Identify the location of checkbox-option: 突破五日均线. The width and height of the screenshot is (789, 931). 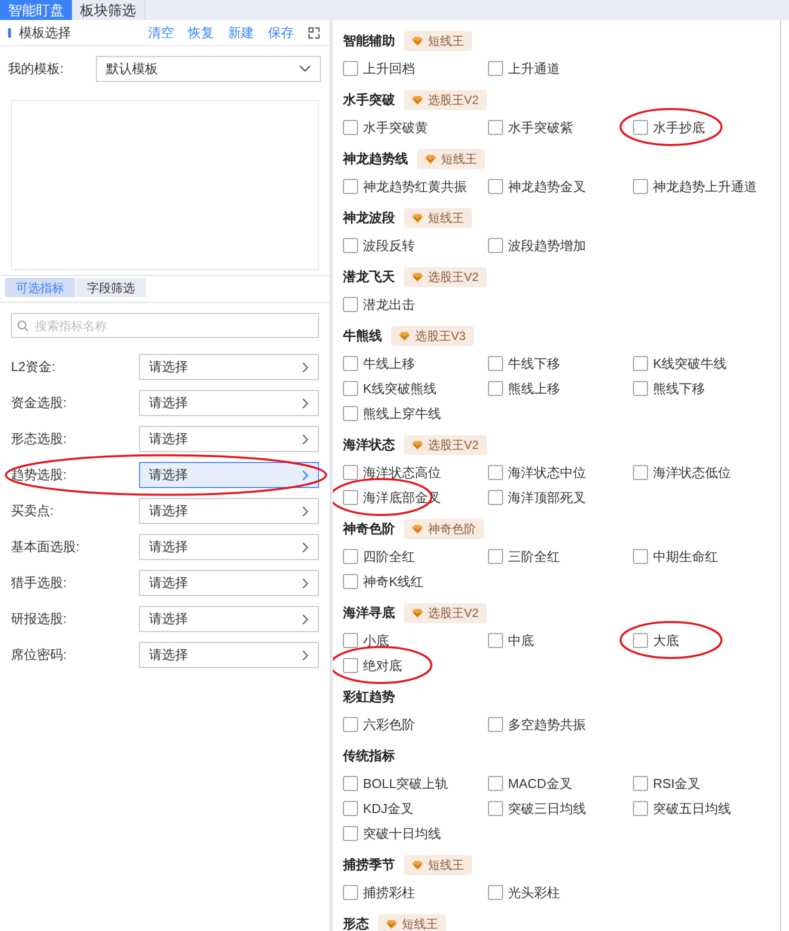
(682, 808).